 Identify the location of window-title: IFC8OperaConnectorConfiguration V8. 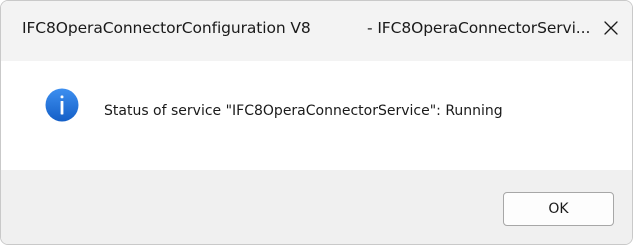
(166, 28).